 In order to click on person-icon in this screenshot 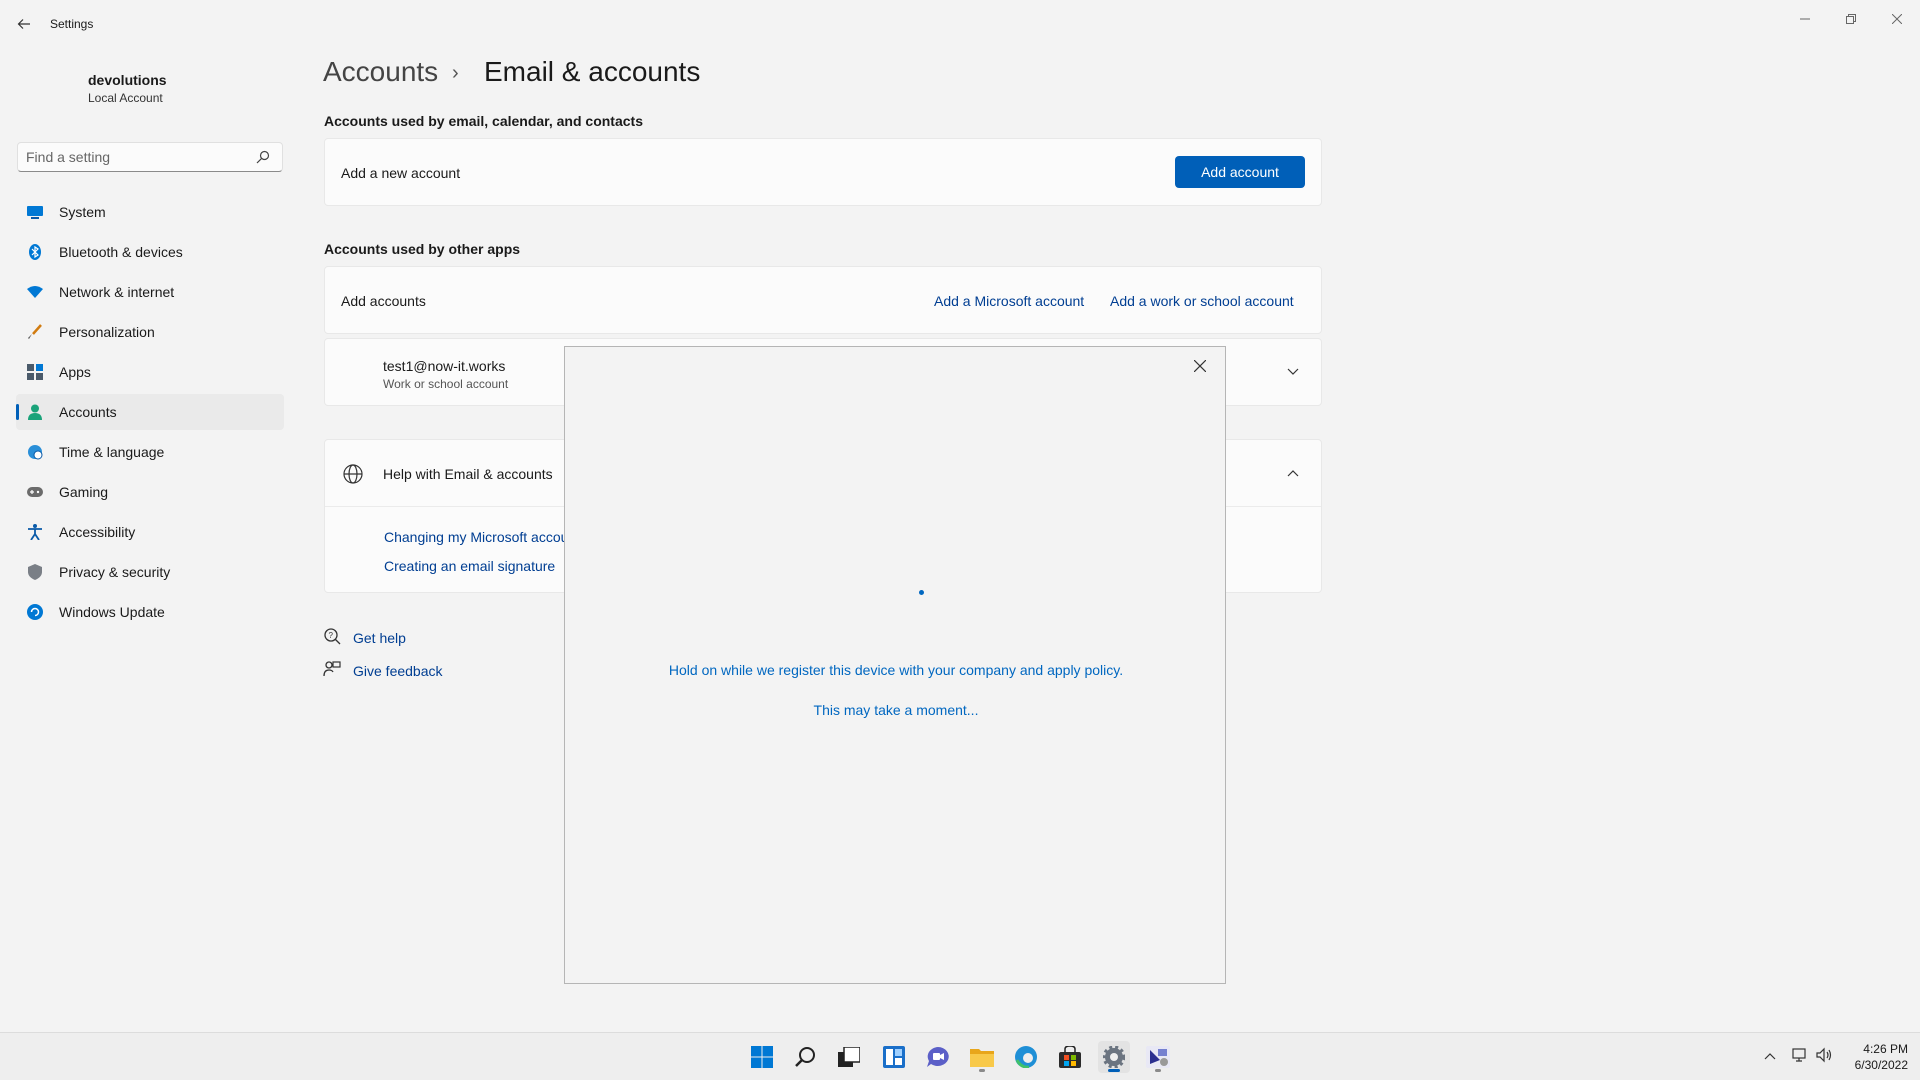, I will do `click(35, 412)`.